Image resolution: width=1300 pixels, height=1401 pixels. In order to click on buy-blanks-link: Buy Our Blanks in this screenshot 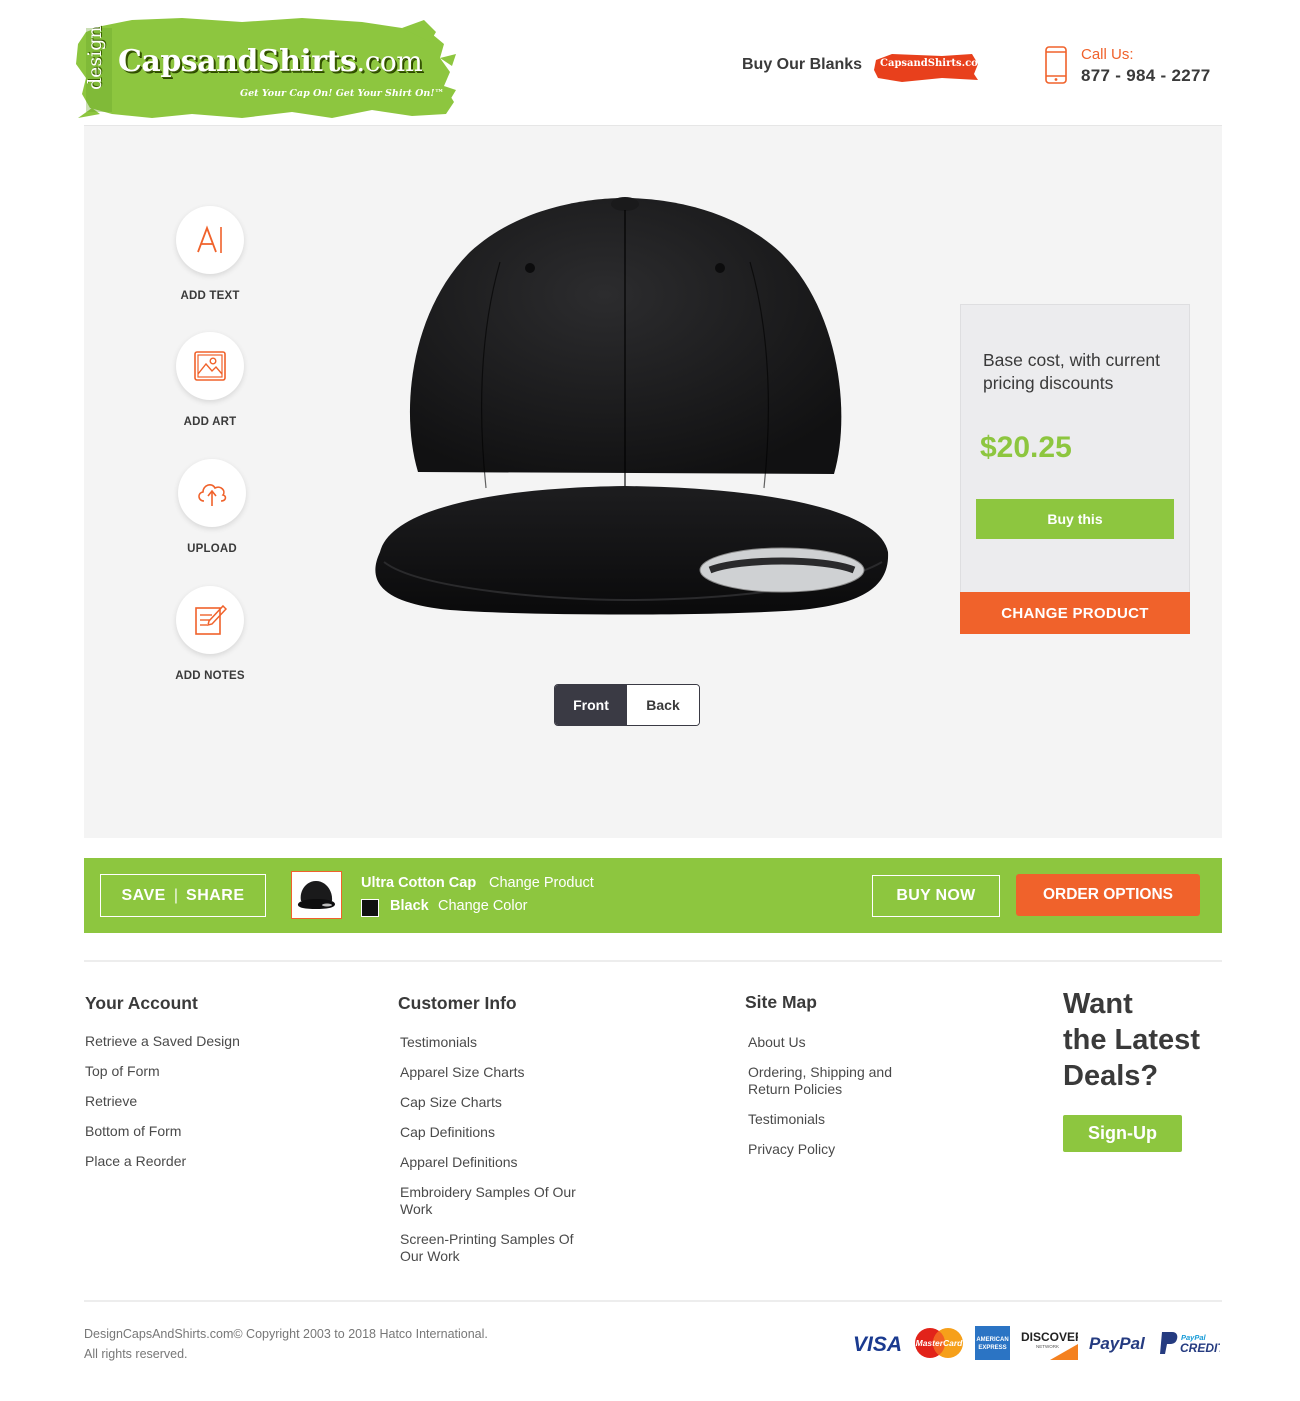, I will do `click(802, 65)`.